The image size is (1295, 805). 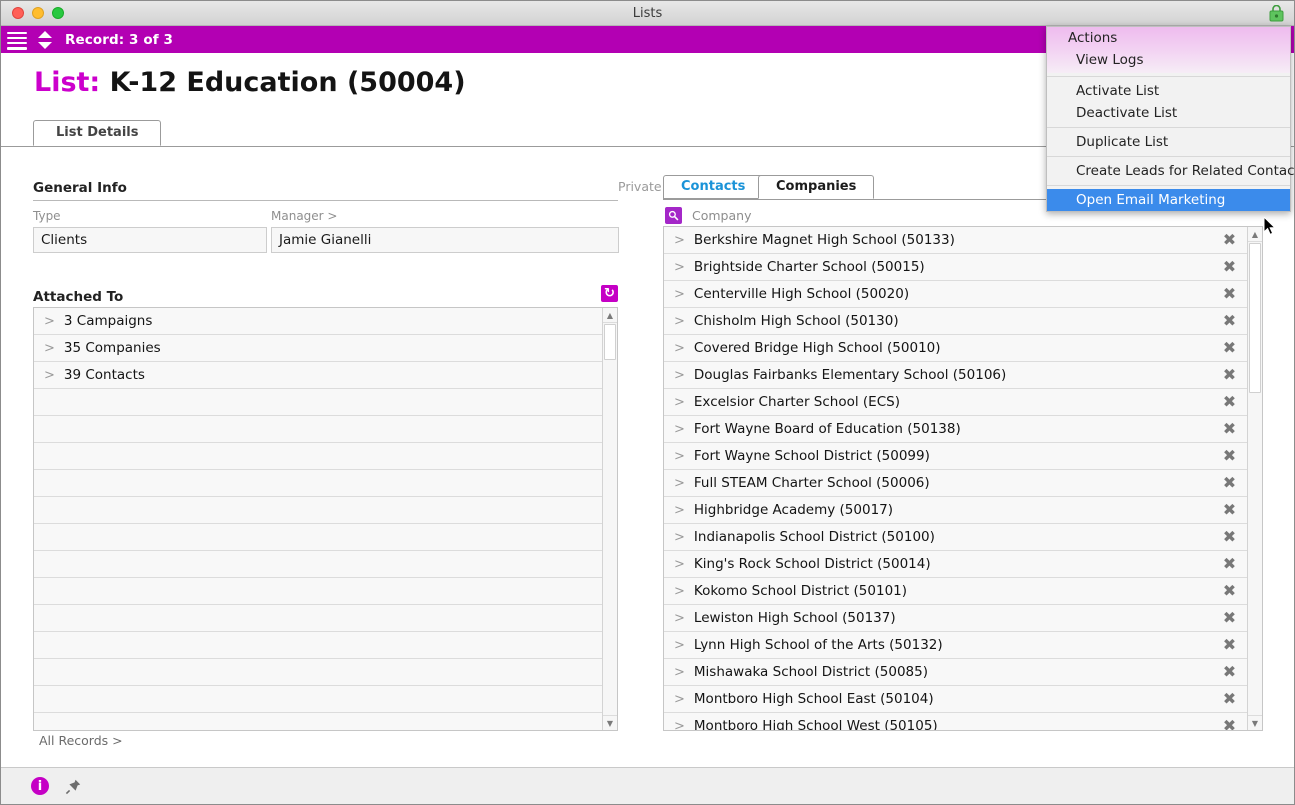 What do you see at coordinates (1168, 185) in the screenshot?
I see `menu-divider` at bounding box center [1168, 185].